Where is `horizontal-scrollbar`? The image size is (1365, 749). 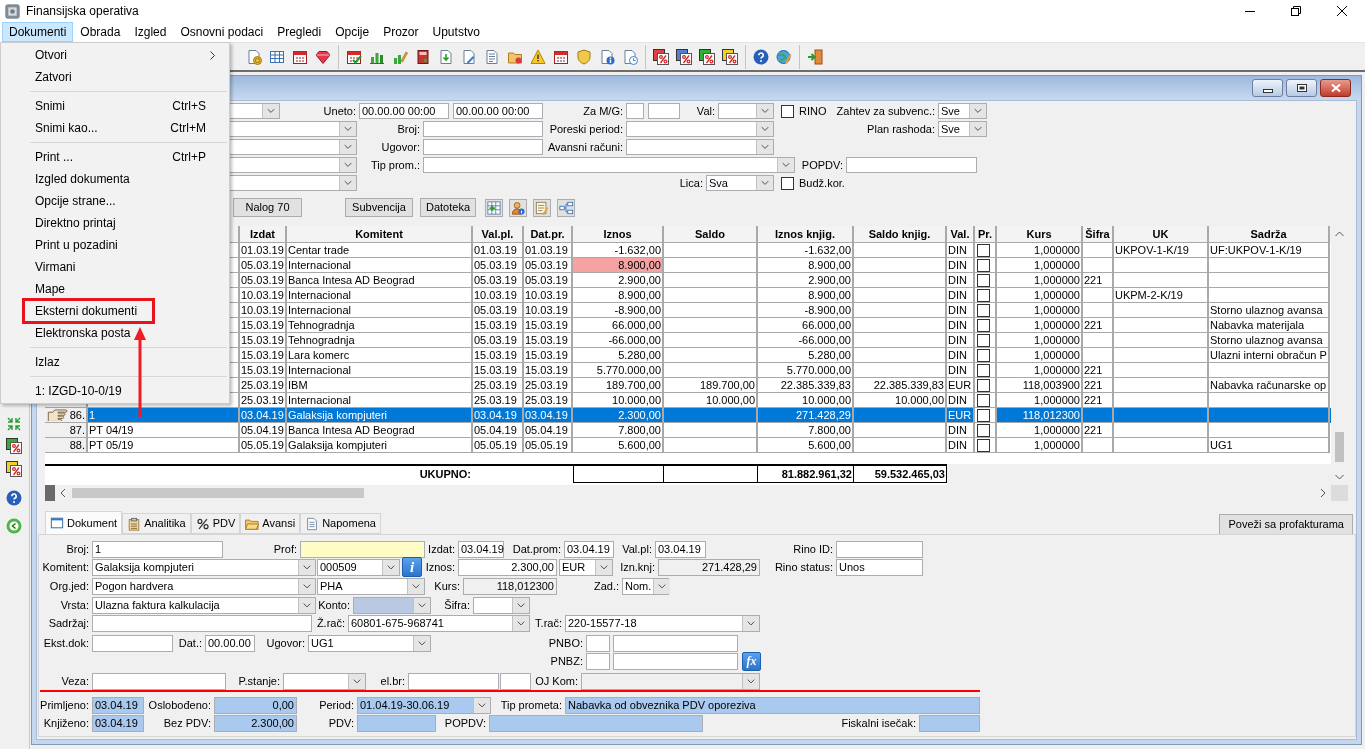
horizontal-scrollbar is located at coordinates (696, 493).